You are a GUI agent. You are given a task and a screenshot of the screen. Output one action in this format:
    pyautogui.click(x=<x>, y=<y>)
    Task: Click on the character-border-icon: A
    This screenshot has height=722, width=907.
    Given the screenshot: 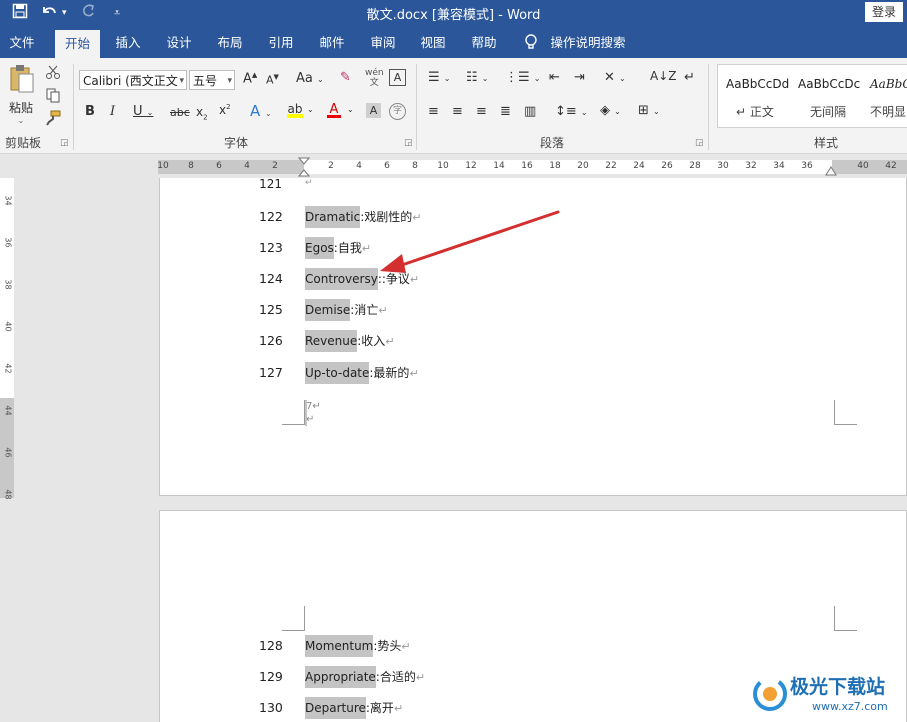 What is the action you would take?
    pyautogui.click(x=397, y=77)
    